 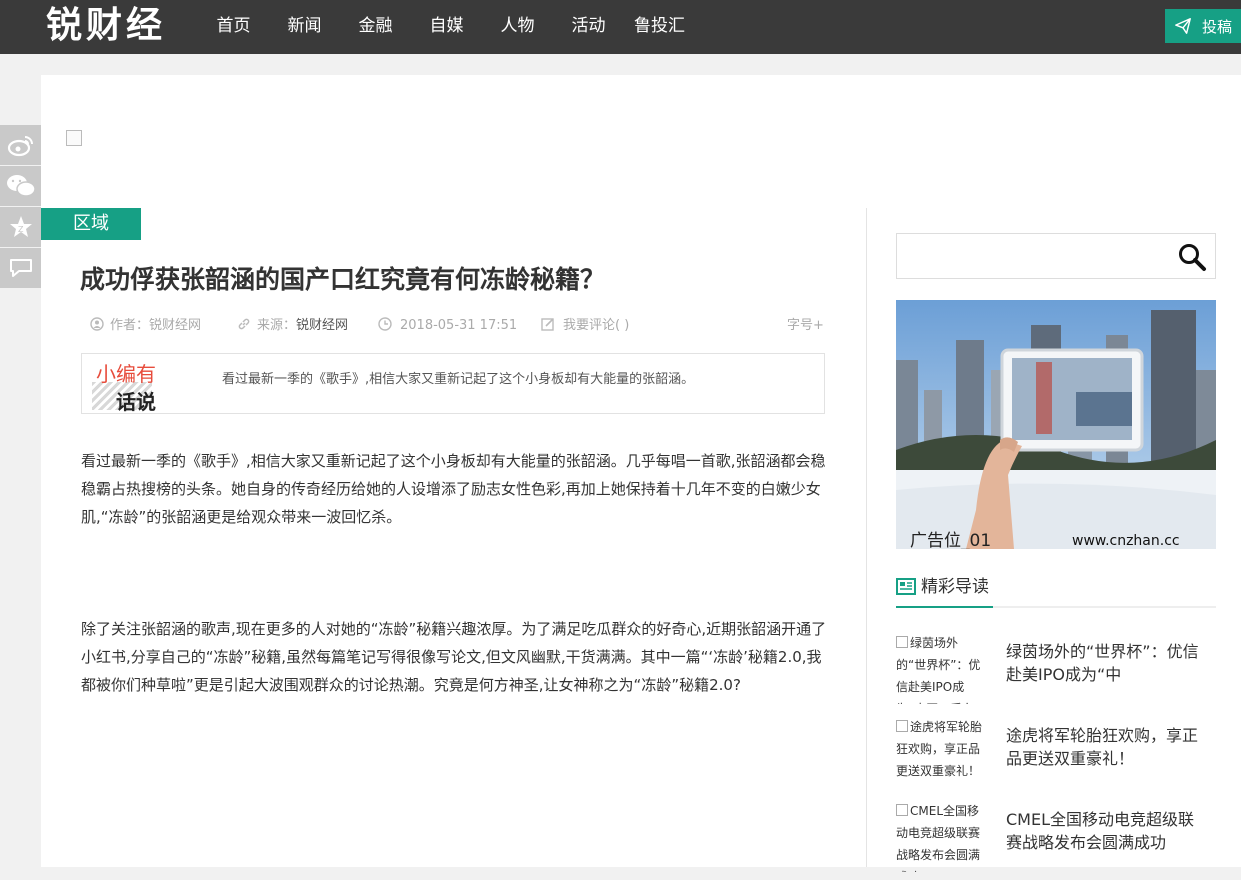 I want to click on city-park-photo, so click(x=1056, y=424).